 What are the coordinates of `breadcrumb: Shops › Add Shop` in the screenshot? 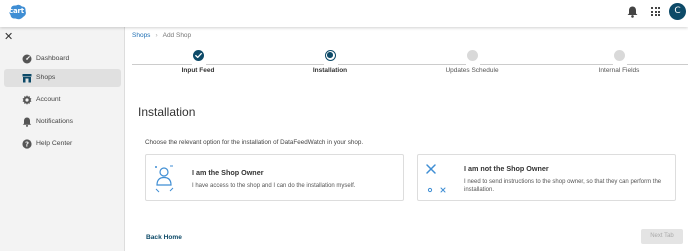 It's located at (161, 35).